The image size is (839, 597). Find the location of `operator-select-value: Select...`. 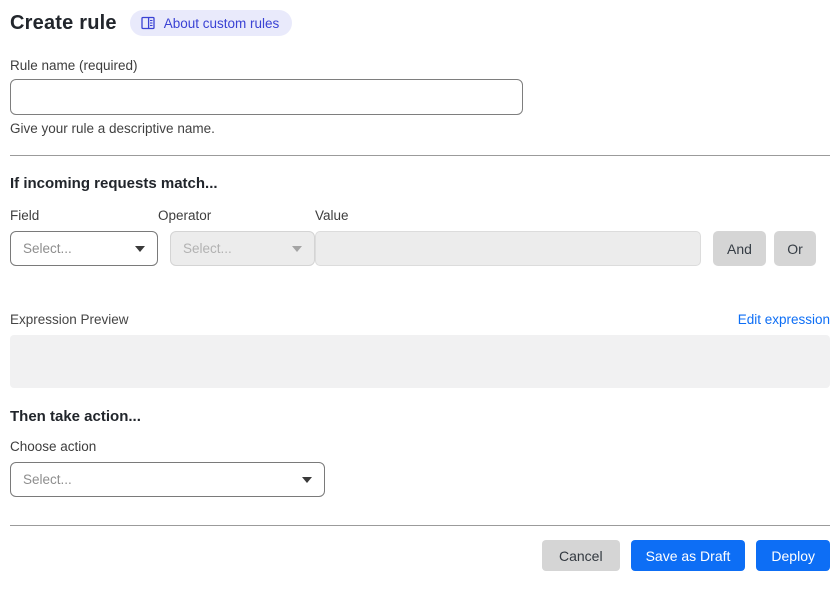

operator-select-value: Select... is located at coordinates (207, 248).